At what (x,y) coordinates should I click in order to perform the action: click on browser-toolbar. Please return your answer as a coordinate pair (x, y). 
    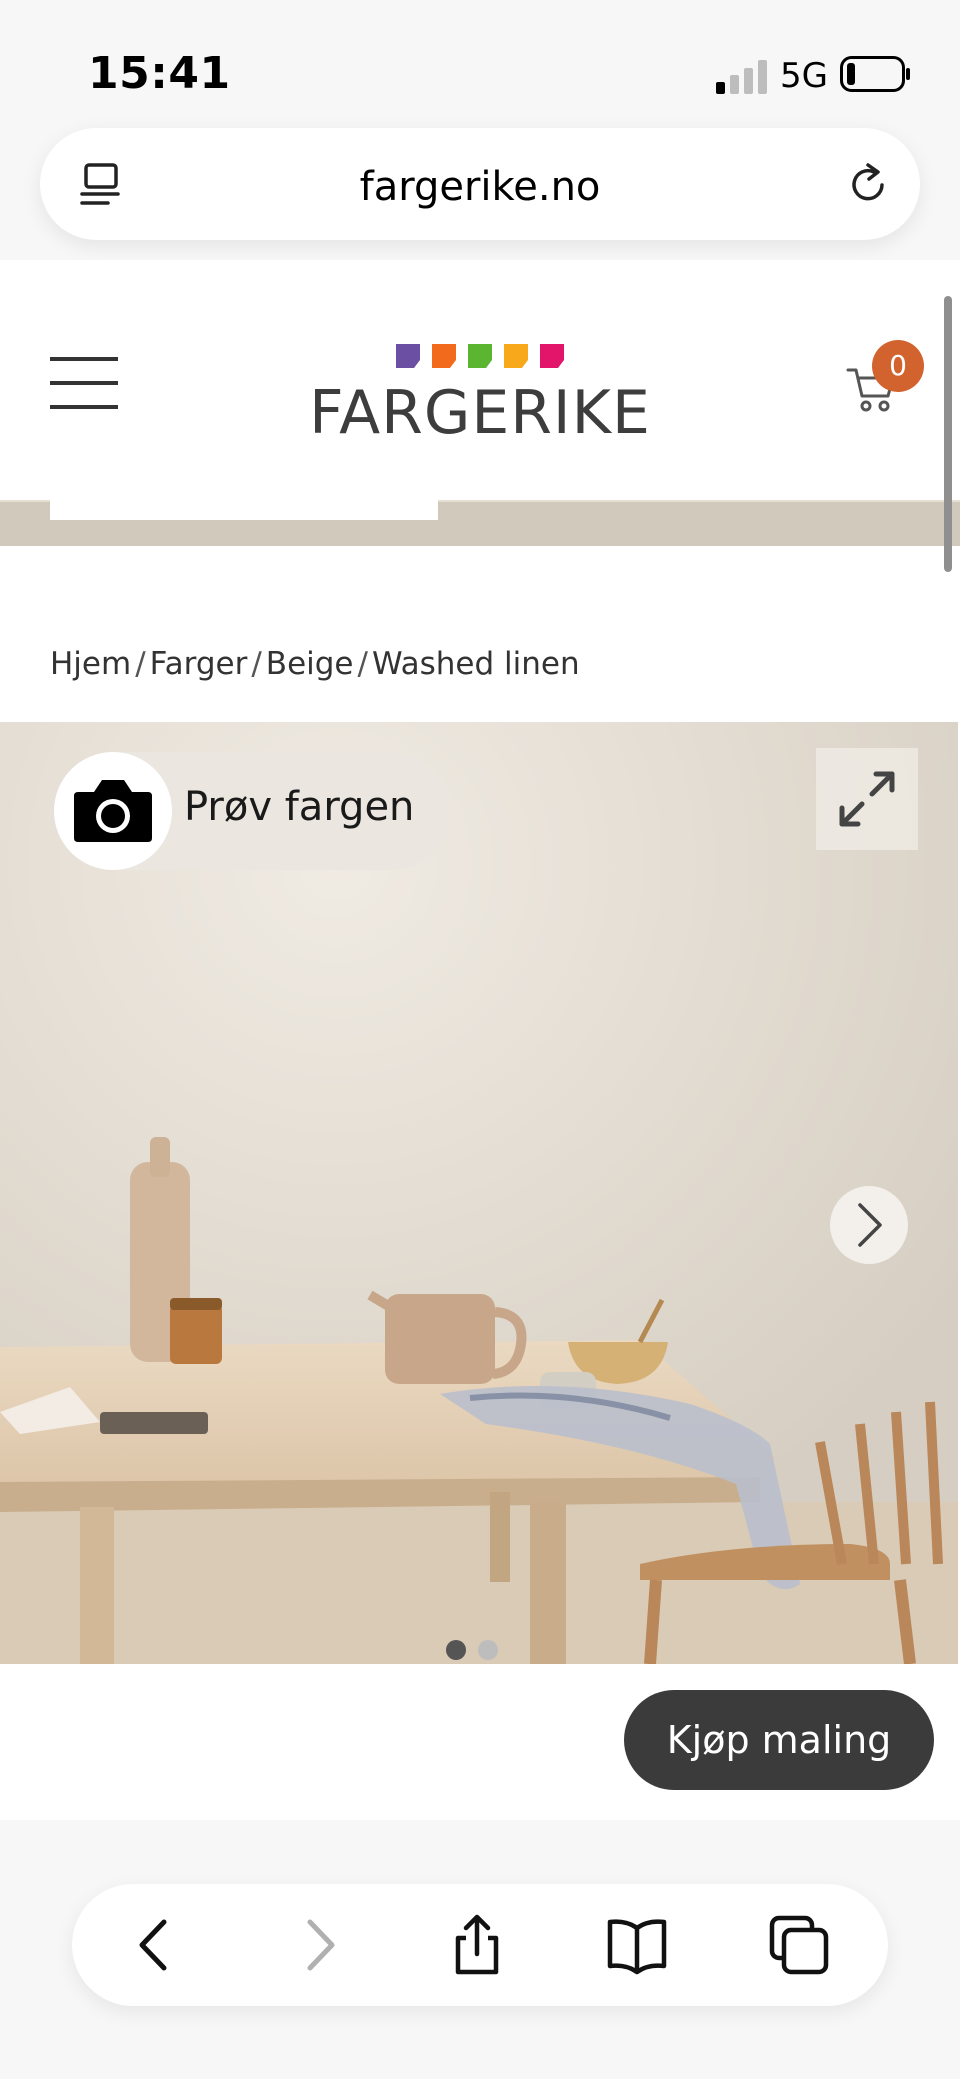
    Looking at the image, I should click on (480, 1945).